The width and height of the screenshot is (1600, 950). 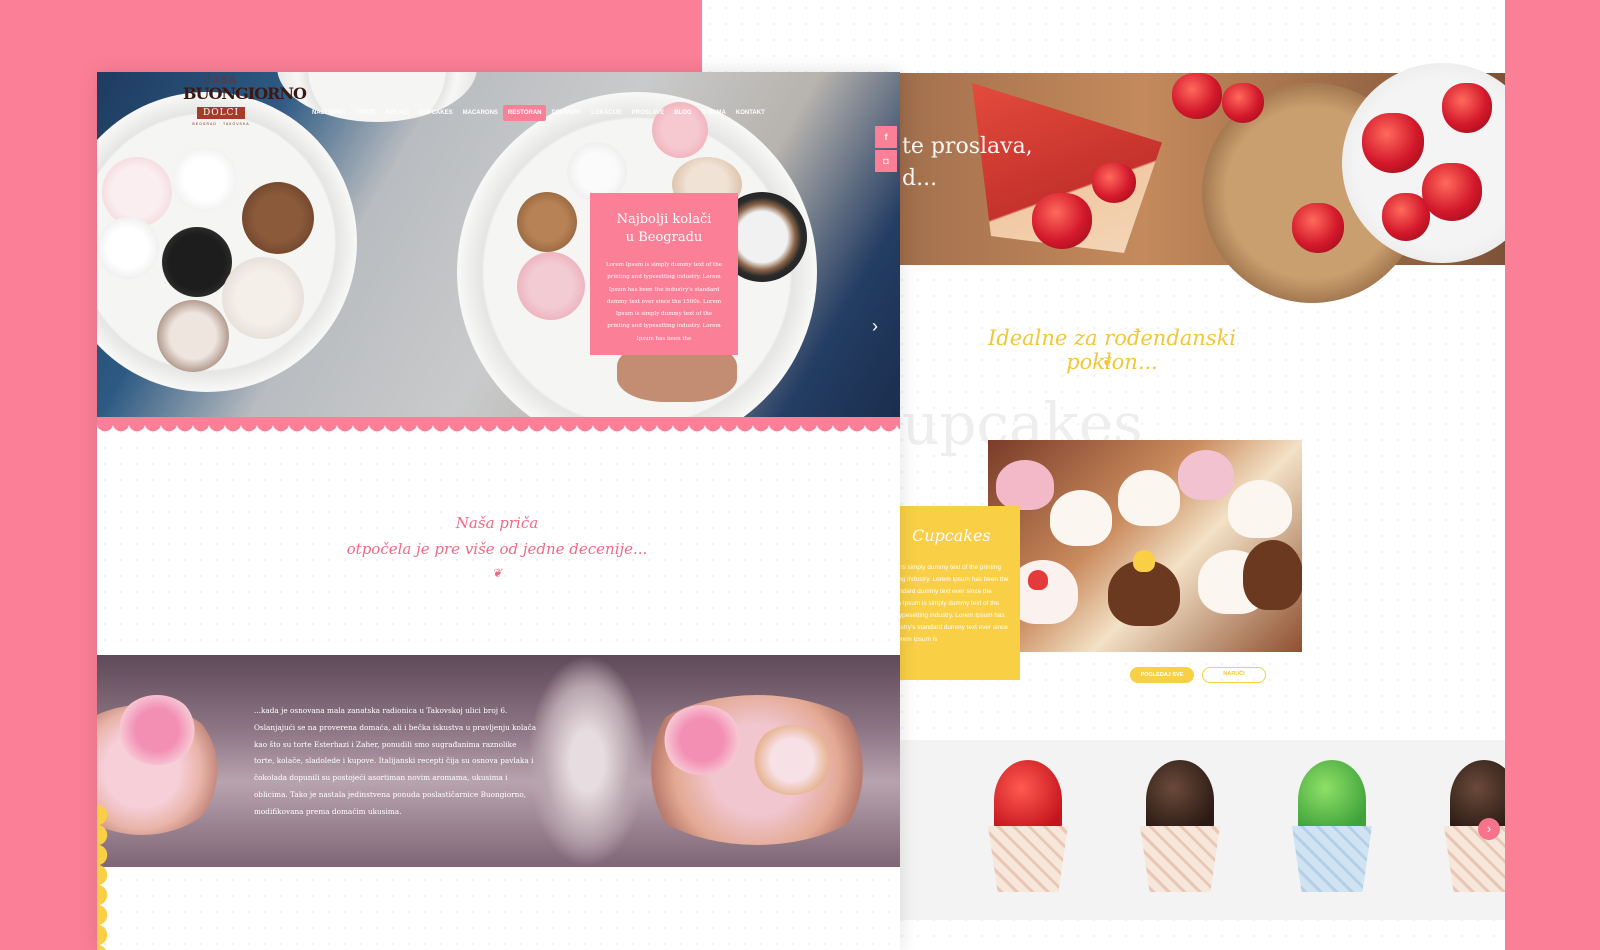 I want to click on cupcakes-card-title: Cupcakes, so click(x=951, y=535).